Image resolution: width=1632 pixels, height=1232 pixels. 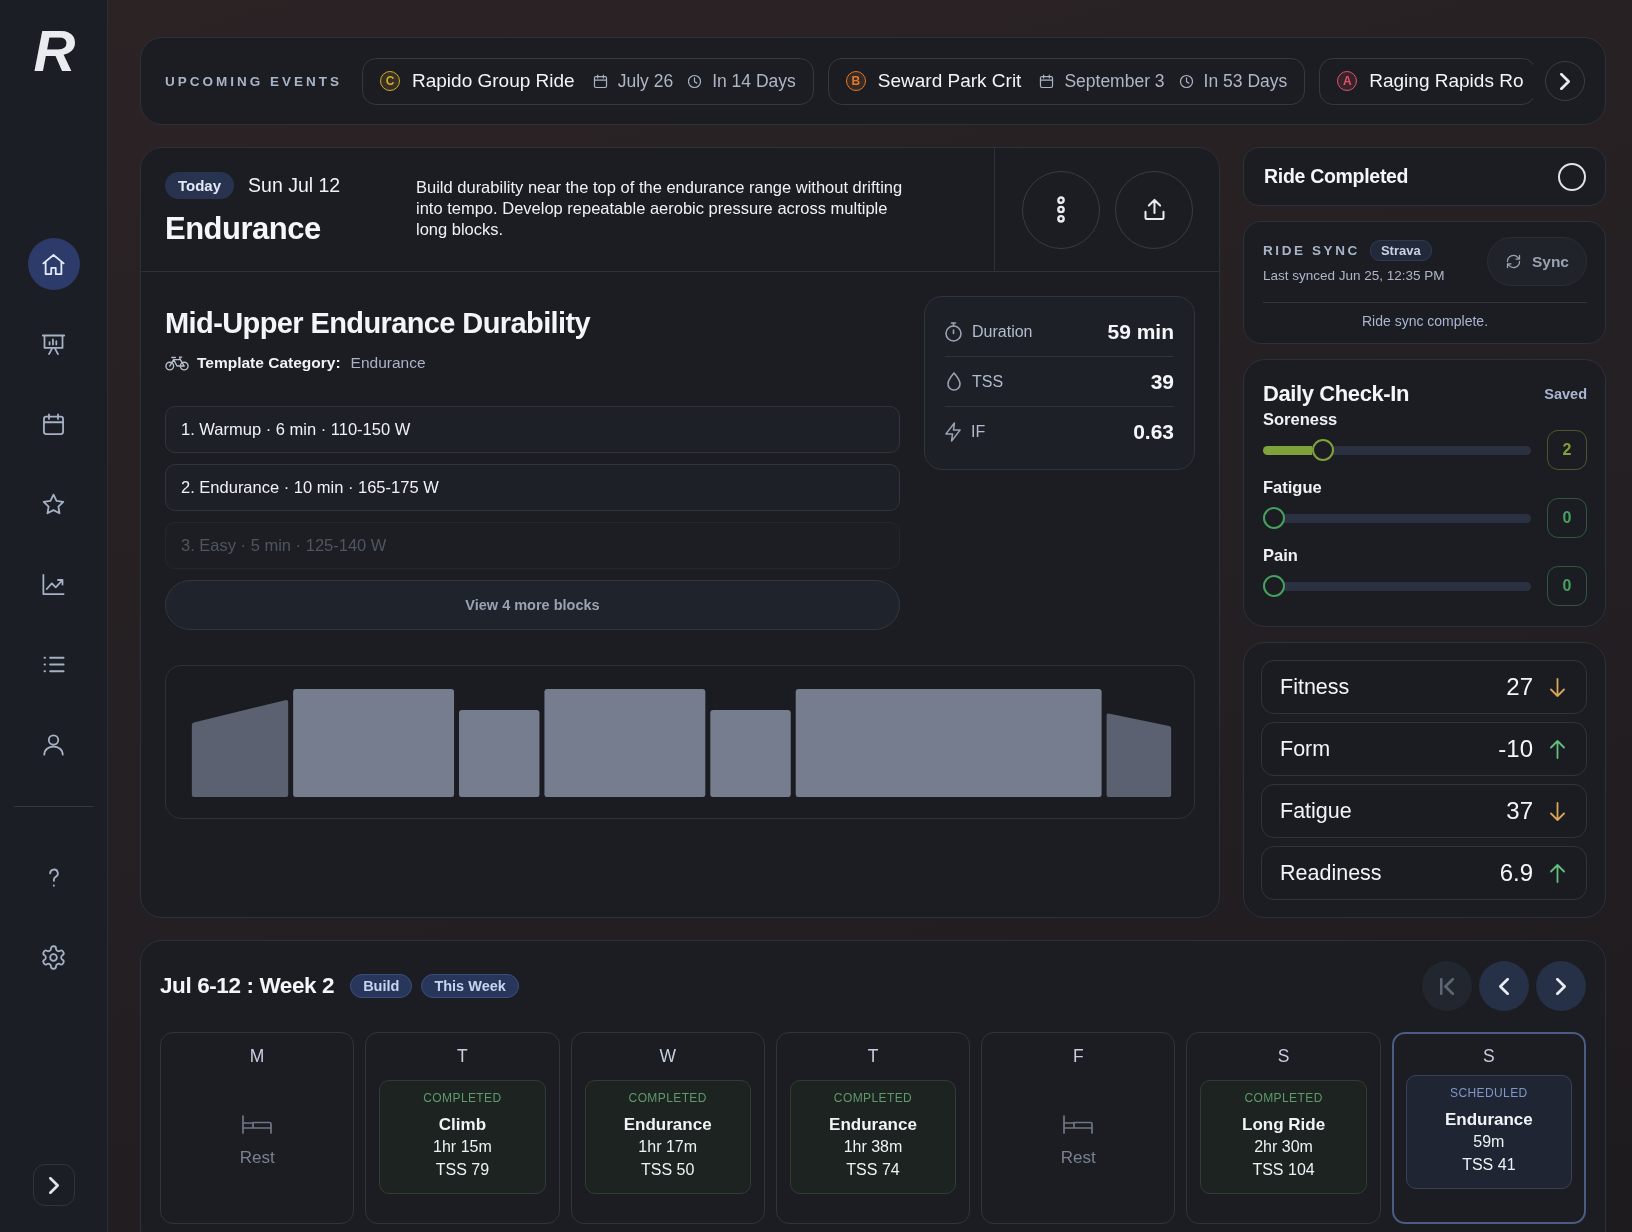 I want to click on workout-status: SCHEDULED, so click(x=1489, y=1093).